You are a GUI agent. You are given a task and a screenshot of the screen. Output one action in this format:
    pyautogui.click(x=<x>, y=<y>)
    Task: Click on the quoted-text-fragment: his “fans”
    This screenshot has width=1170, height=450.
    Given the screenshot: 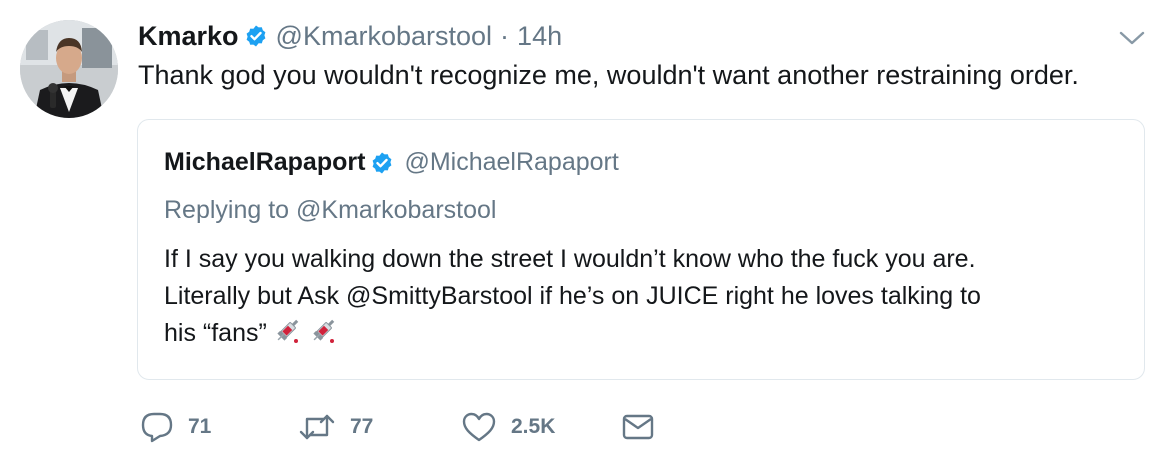 What is the action you would take?
    pyautogui.click(x=215, y=333)
    